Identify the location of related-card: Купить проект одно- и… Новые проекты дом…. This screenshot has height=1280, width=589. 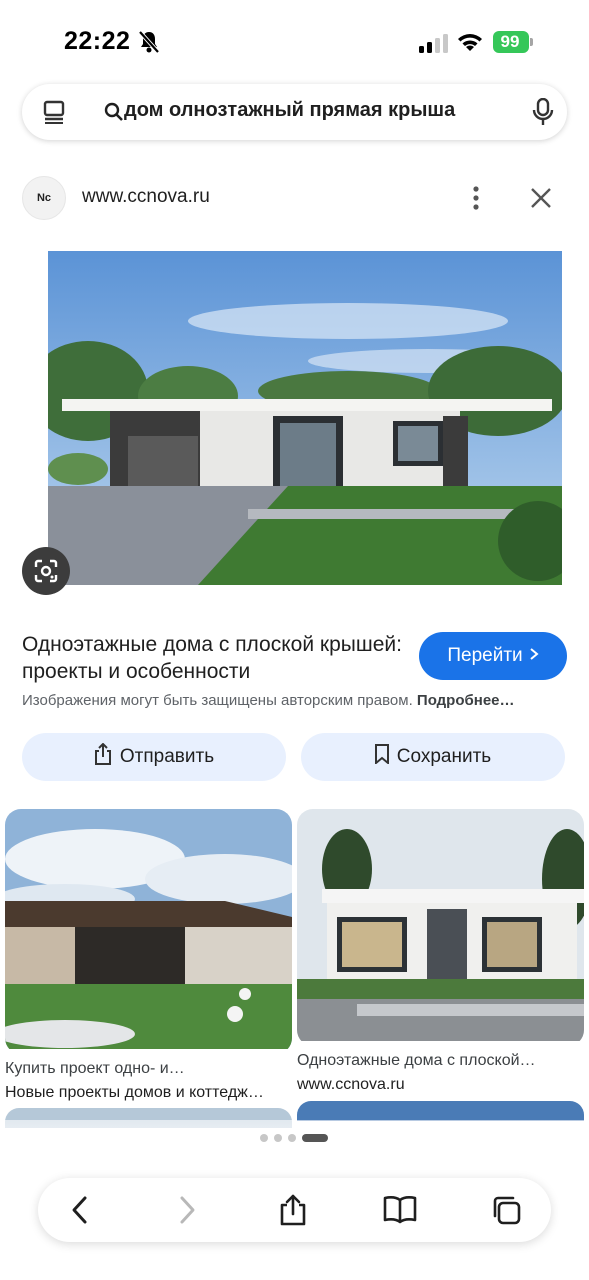
(148, 955).